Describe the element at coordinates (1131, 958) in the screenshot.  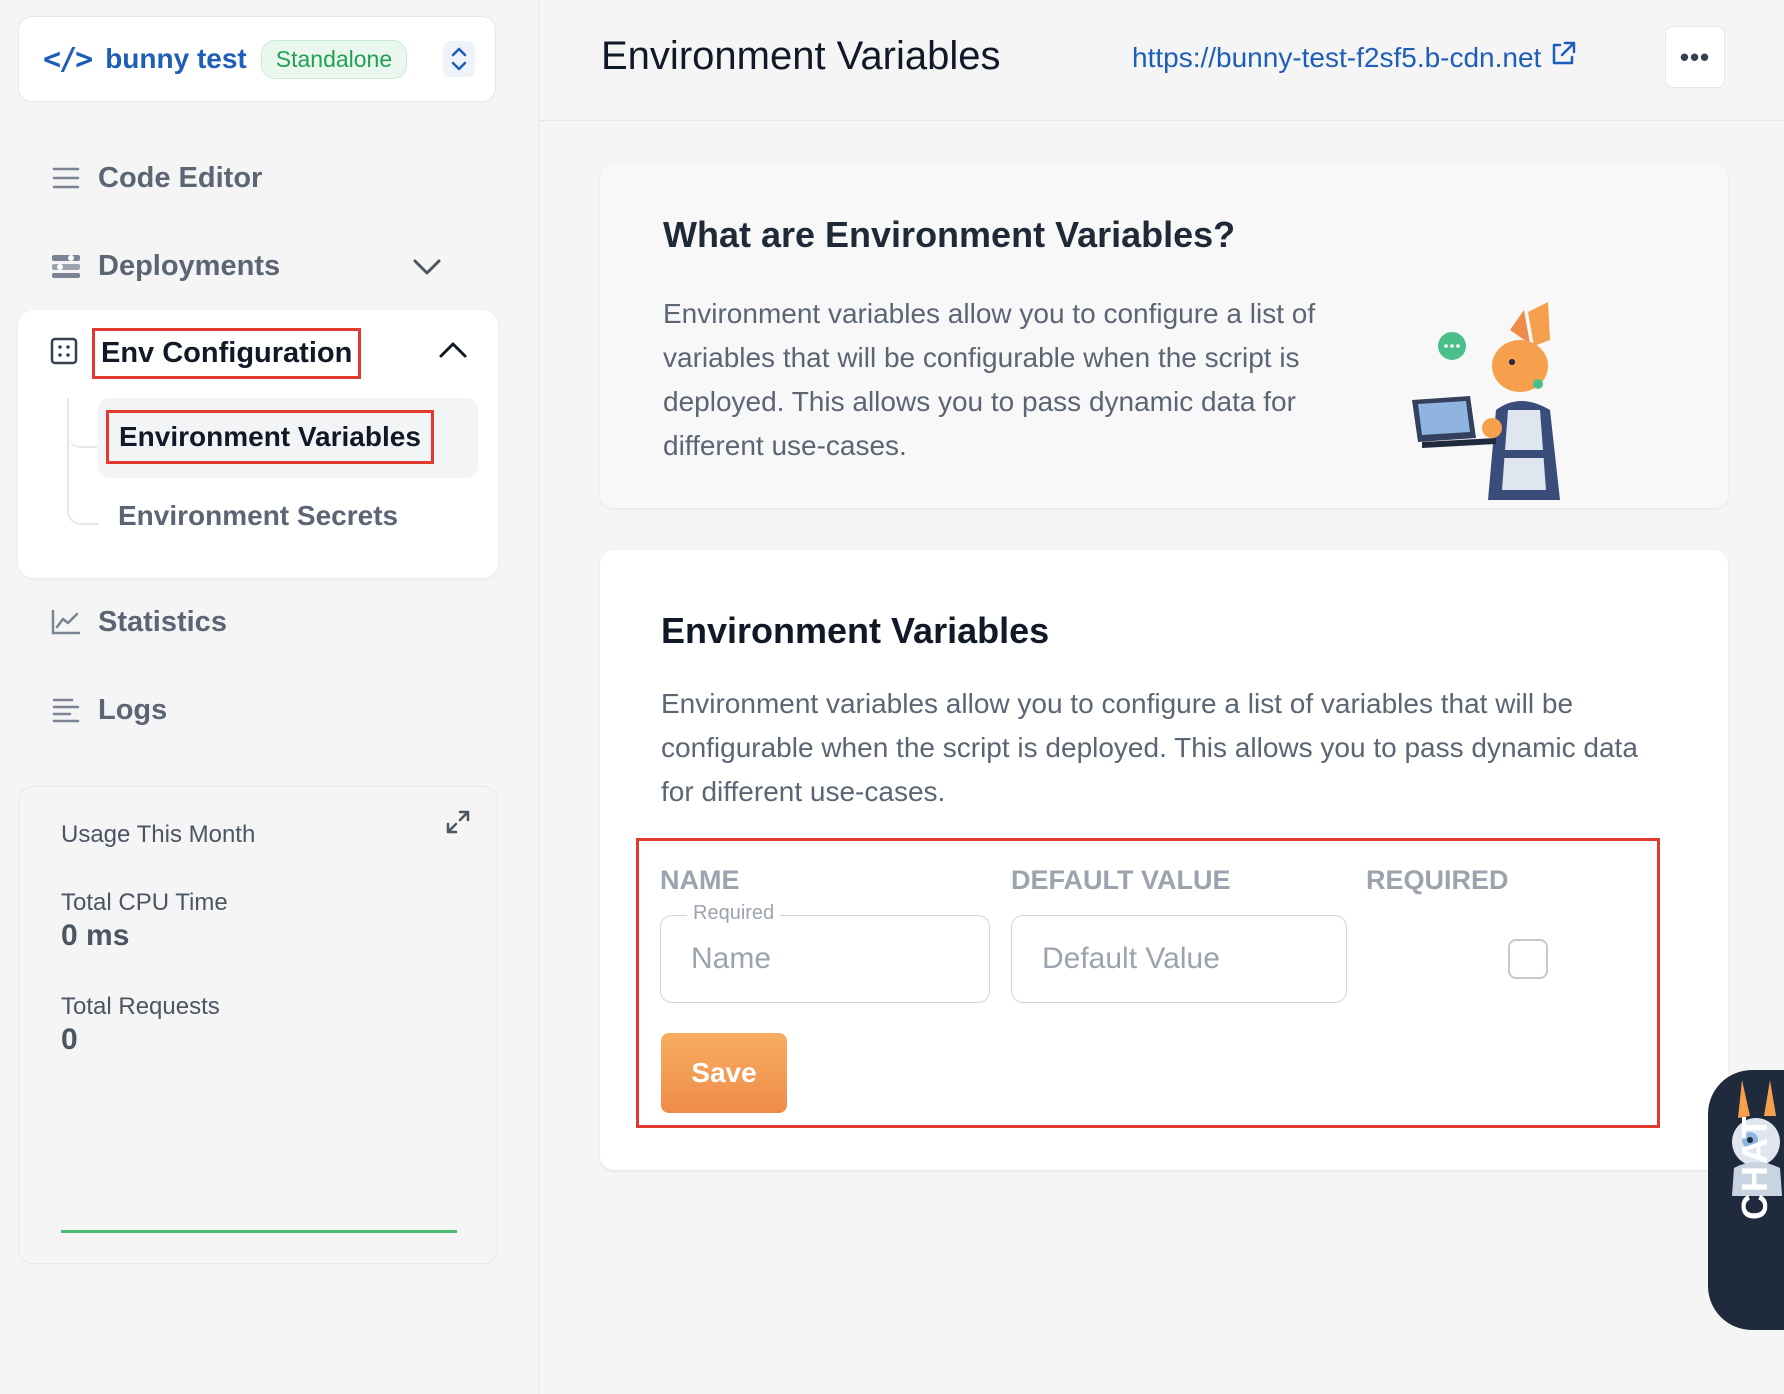
I see `default-value-placeholder: Default Value` at that location.